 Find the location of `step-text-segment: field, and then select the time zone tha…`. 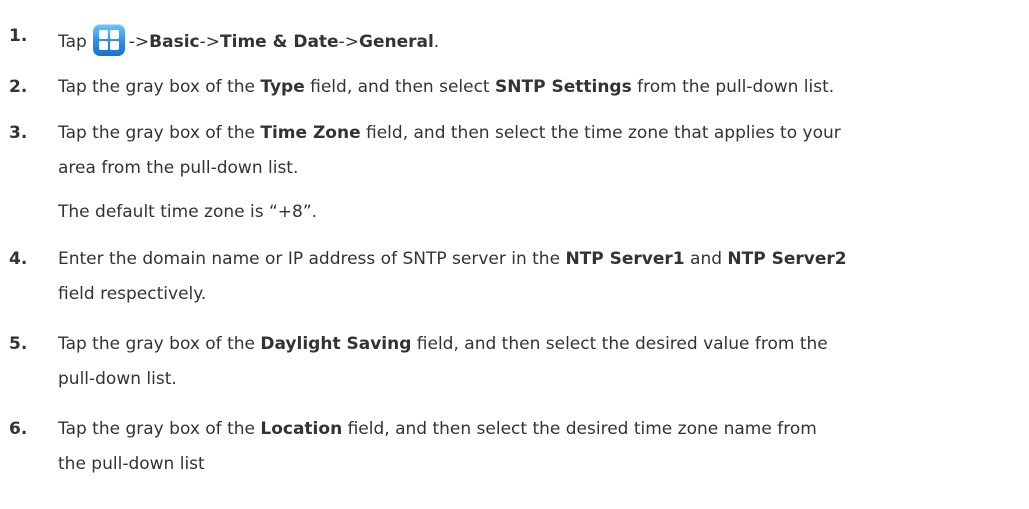

step-text-segment: field, and then select the time zone tha… is located at coordinates (600, 133).